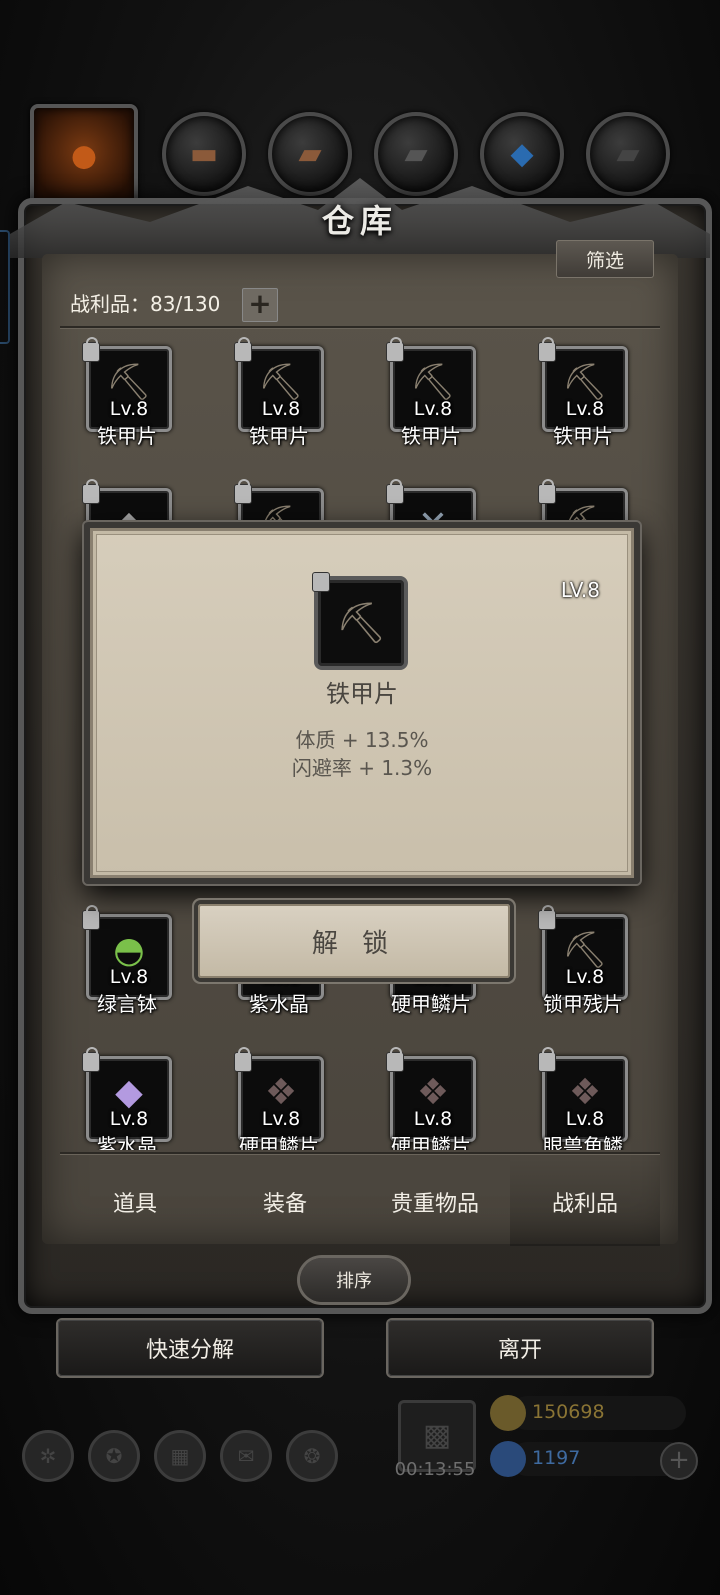 The height and width of the screenshot is (1595, 720). Describe the element at coordinates (84, 156) in the screenshot. I see `pumpkin-icon: ●` at that location.